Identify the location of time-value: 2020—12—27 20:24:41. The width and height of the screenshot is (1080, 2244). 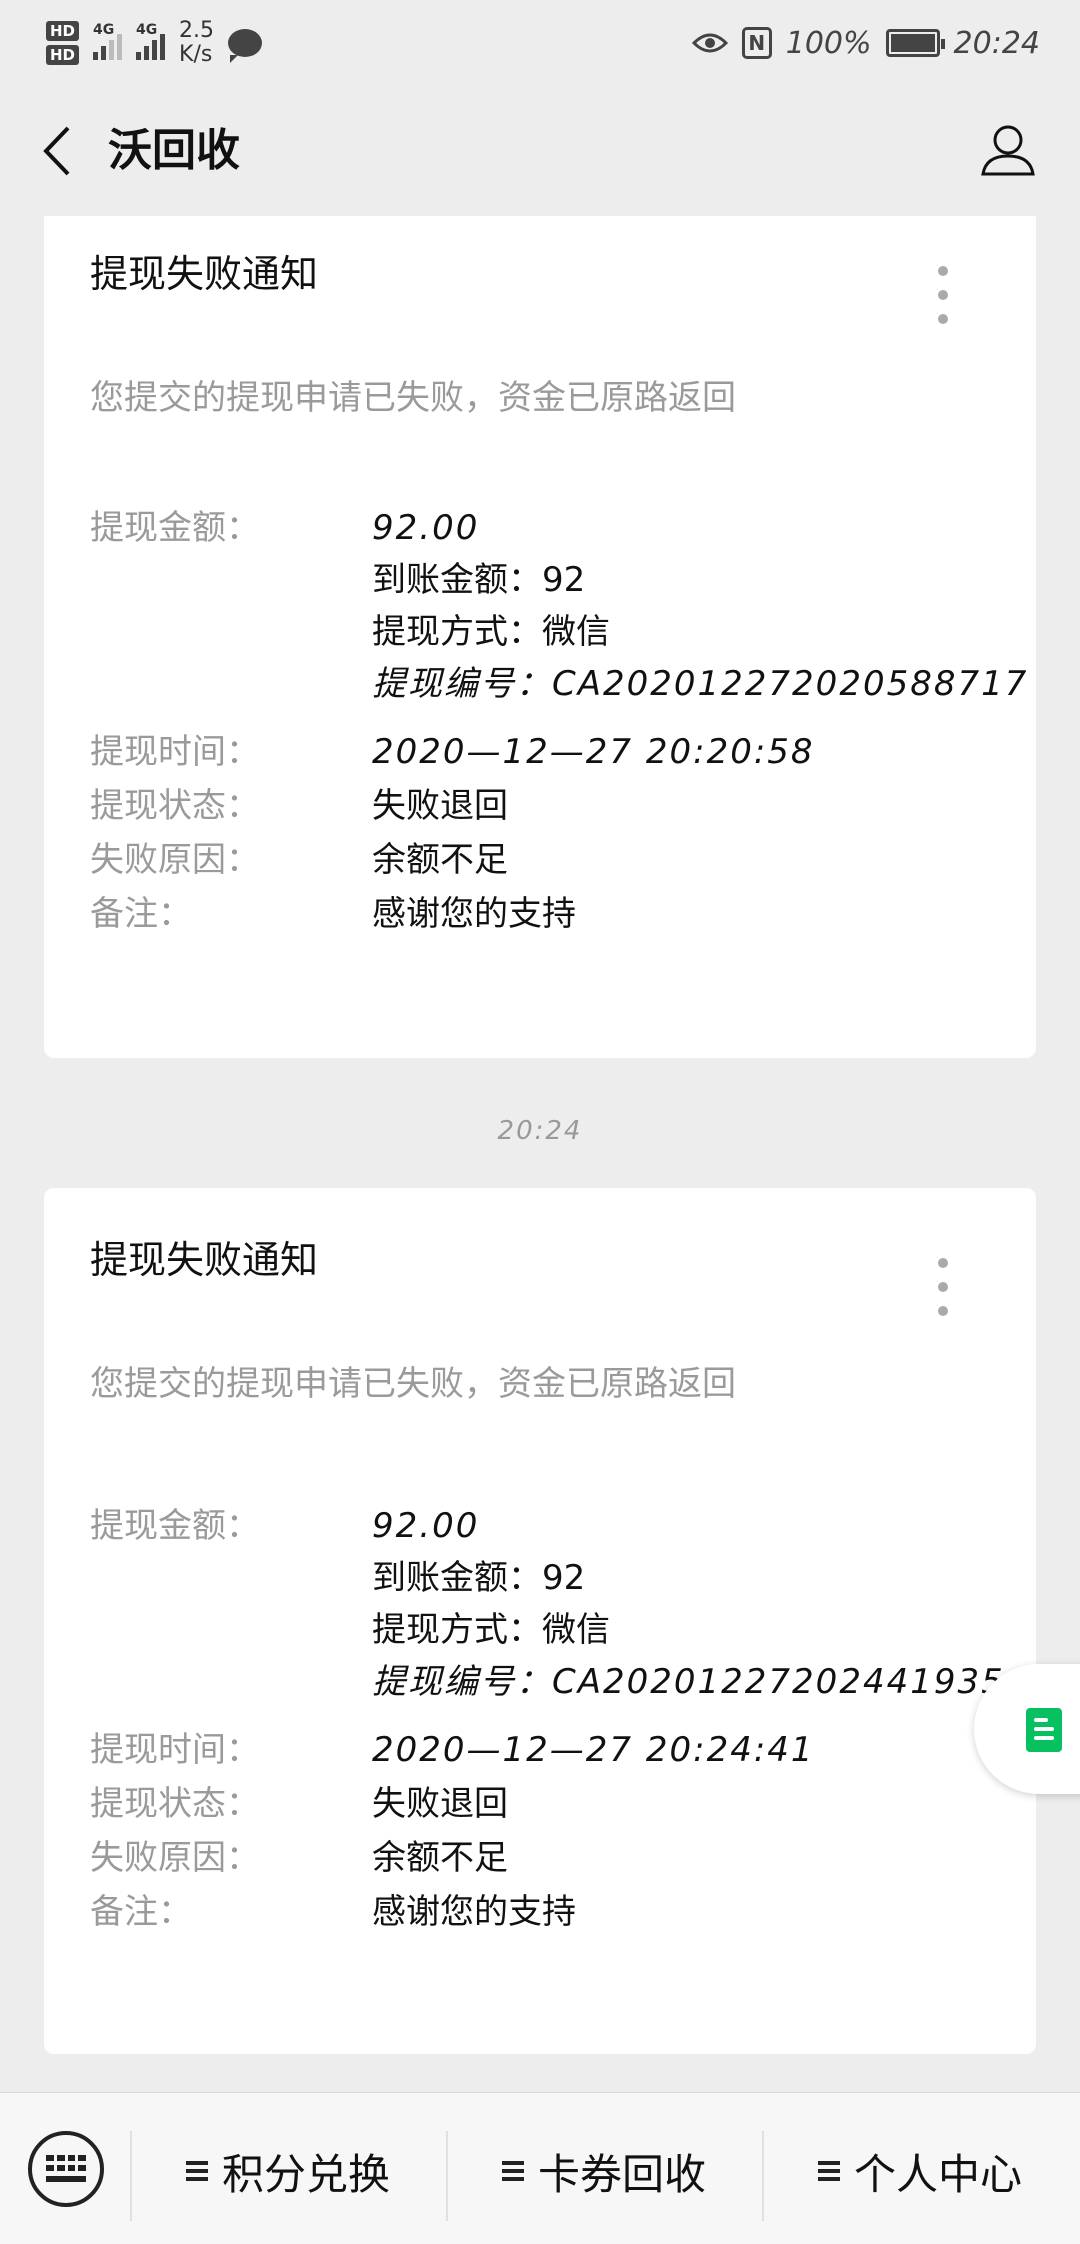
(593, 1750).